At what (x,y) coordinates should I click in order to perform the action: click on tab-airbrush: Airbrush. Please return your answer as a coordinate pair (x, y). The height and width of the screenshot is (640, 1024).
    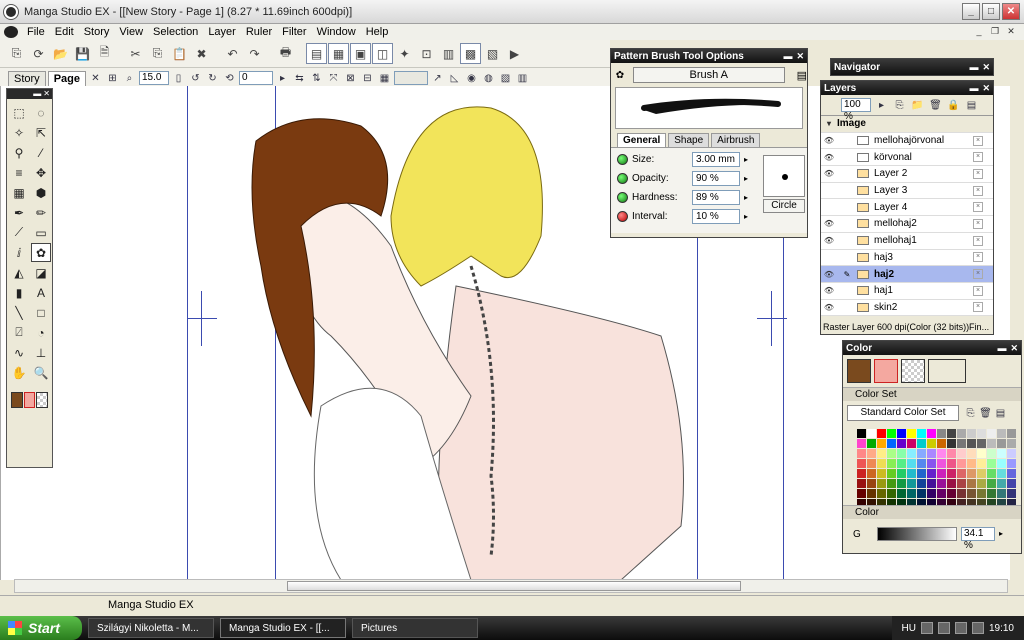
    Looking at the image, I should click on (736, 140).